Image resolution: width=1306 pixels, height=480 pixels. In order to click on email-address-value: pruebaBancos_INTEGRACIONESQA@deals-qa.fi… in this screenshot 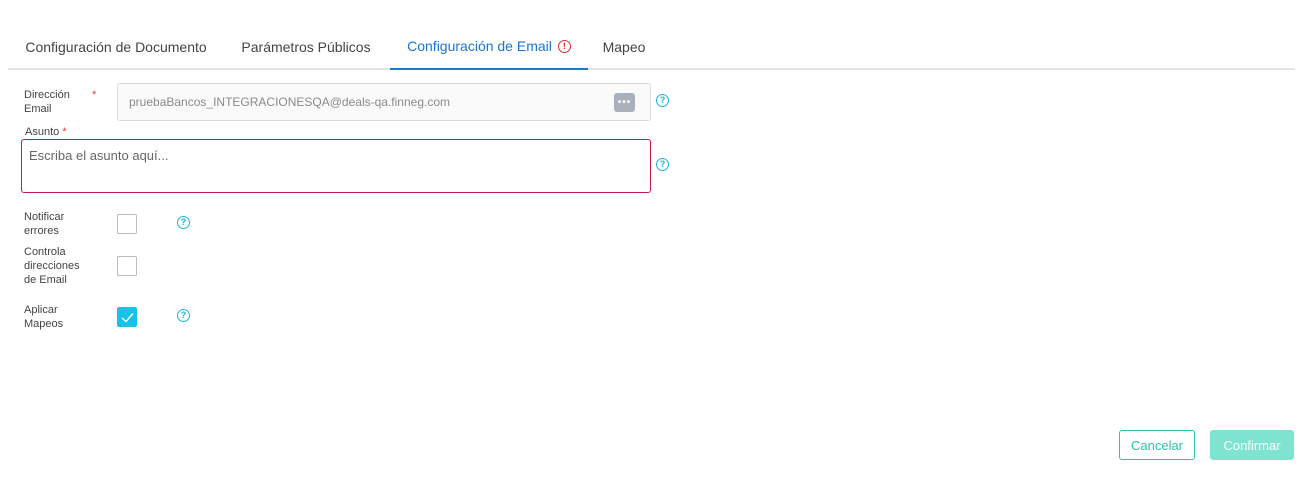, I will do `click(289, 102)`.